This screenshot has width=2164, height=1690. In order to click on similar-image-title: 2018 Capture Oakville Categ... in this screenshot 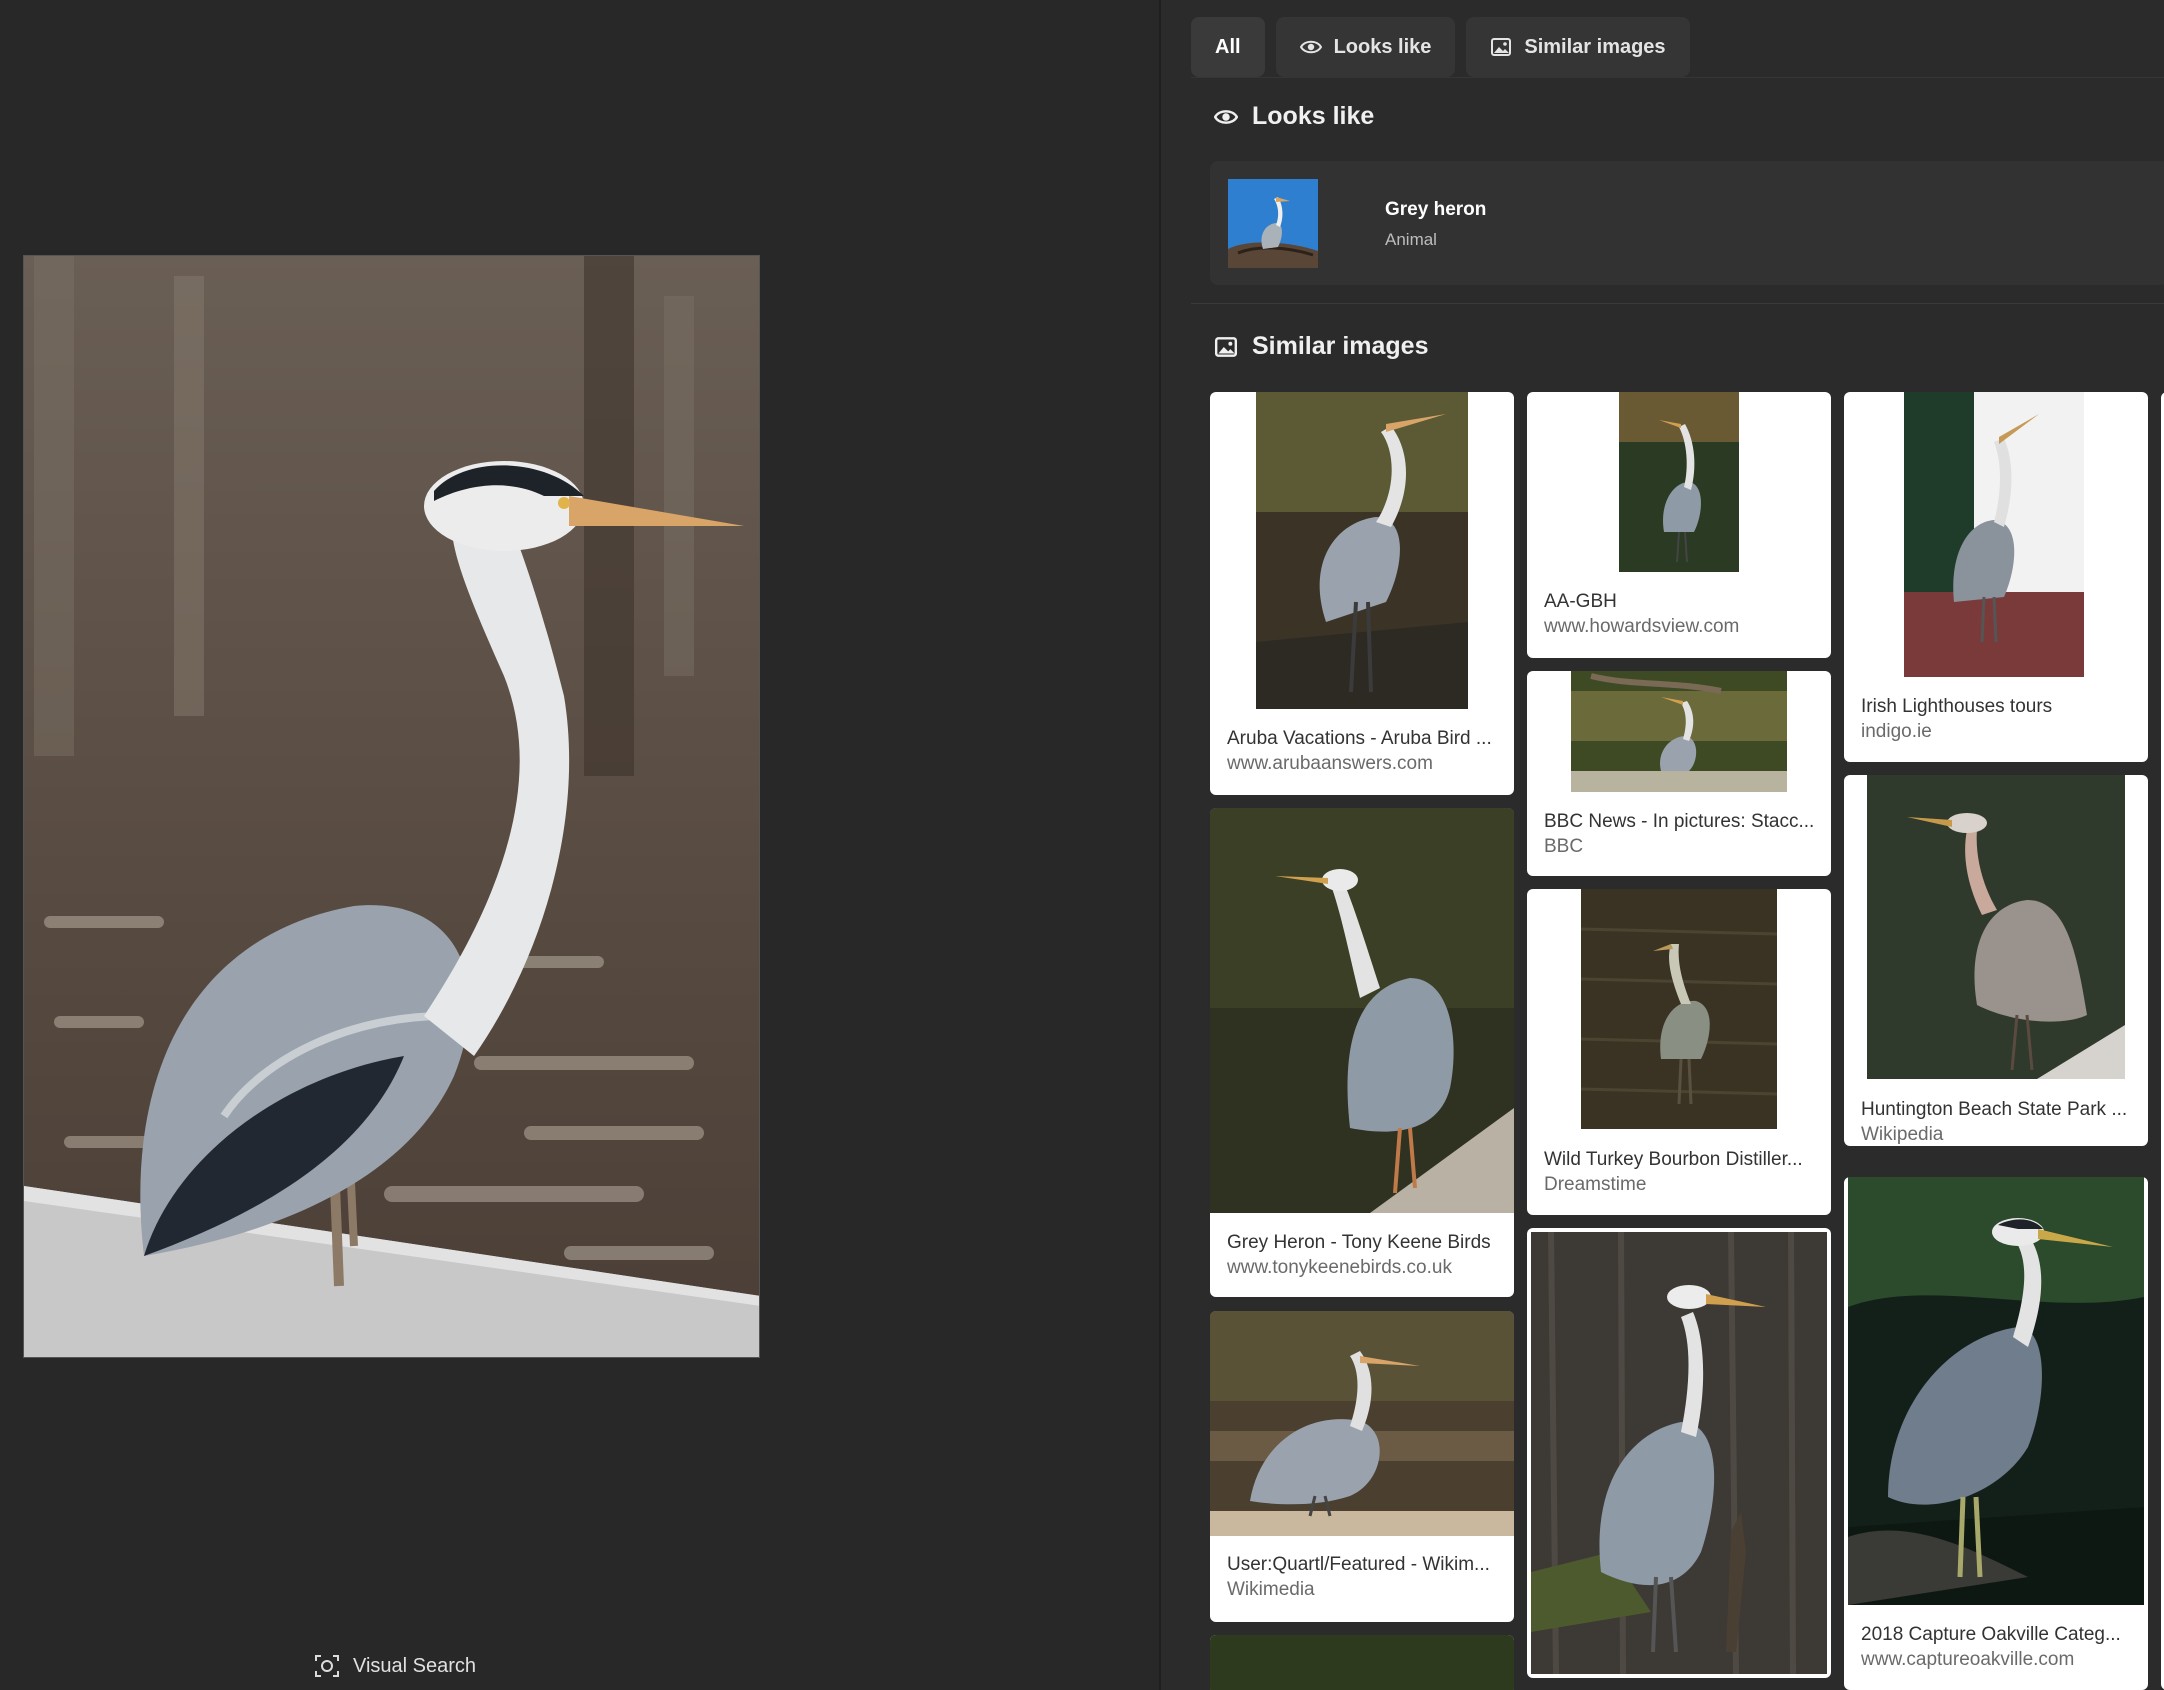, I will do `click(1991, 1634)`.